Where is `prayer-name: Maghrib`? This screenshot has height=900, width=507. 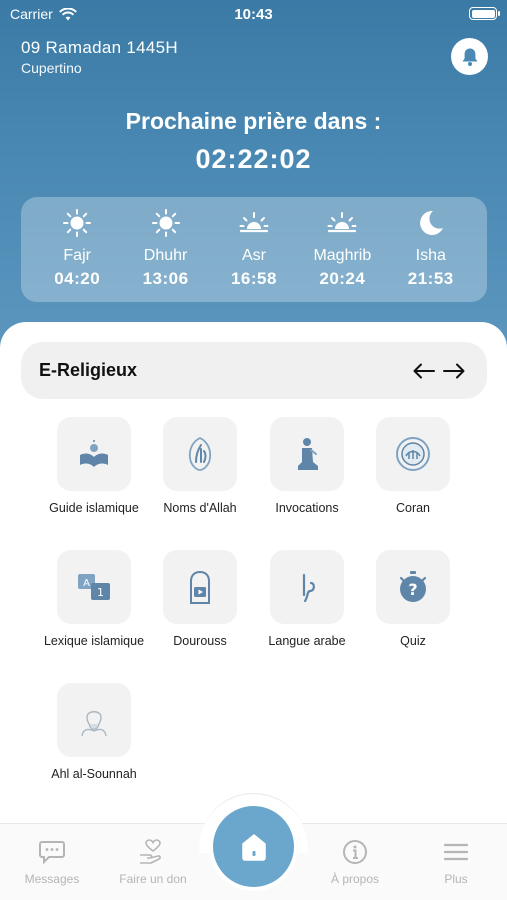
prayer-name: Maghrib is located at coordinates (342, 255).